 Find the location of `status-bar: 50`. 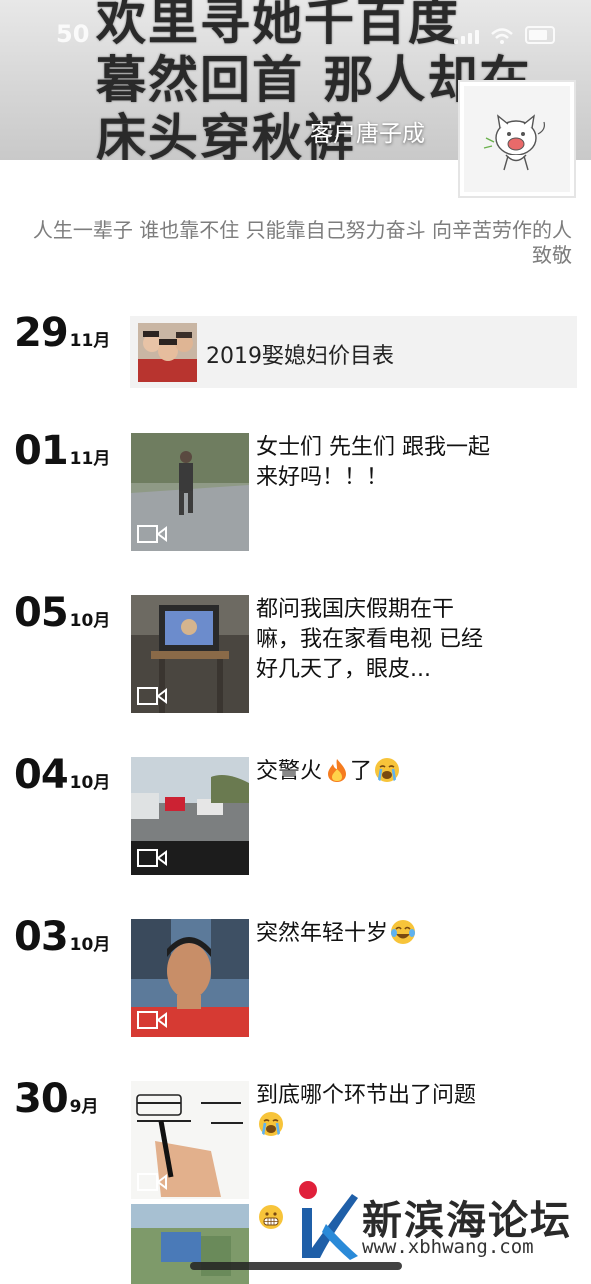

status-bar: 50 is located at coordinates (295, 30).